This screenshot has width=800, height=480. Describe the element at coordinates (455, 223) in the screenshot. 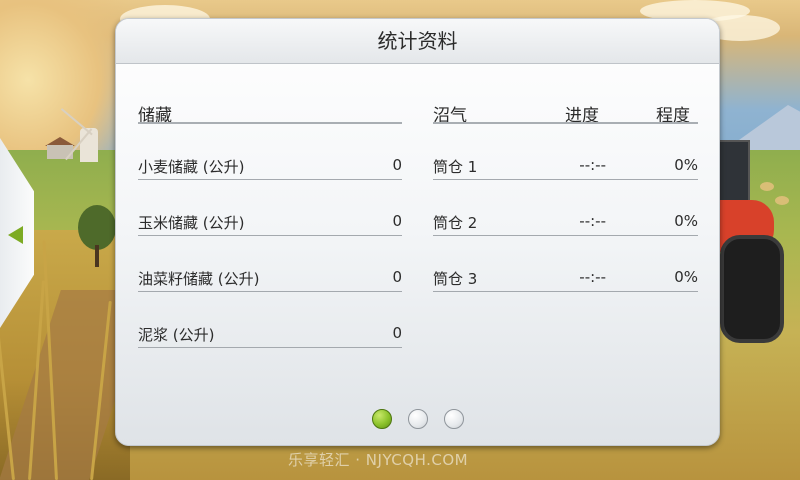

I see `silo-label: 筒仓 2` at that location.